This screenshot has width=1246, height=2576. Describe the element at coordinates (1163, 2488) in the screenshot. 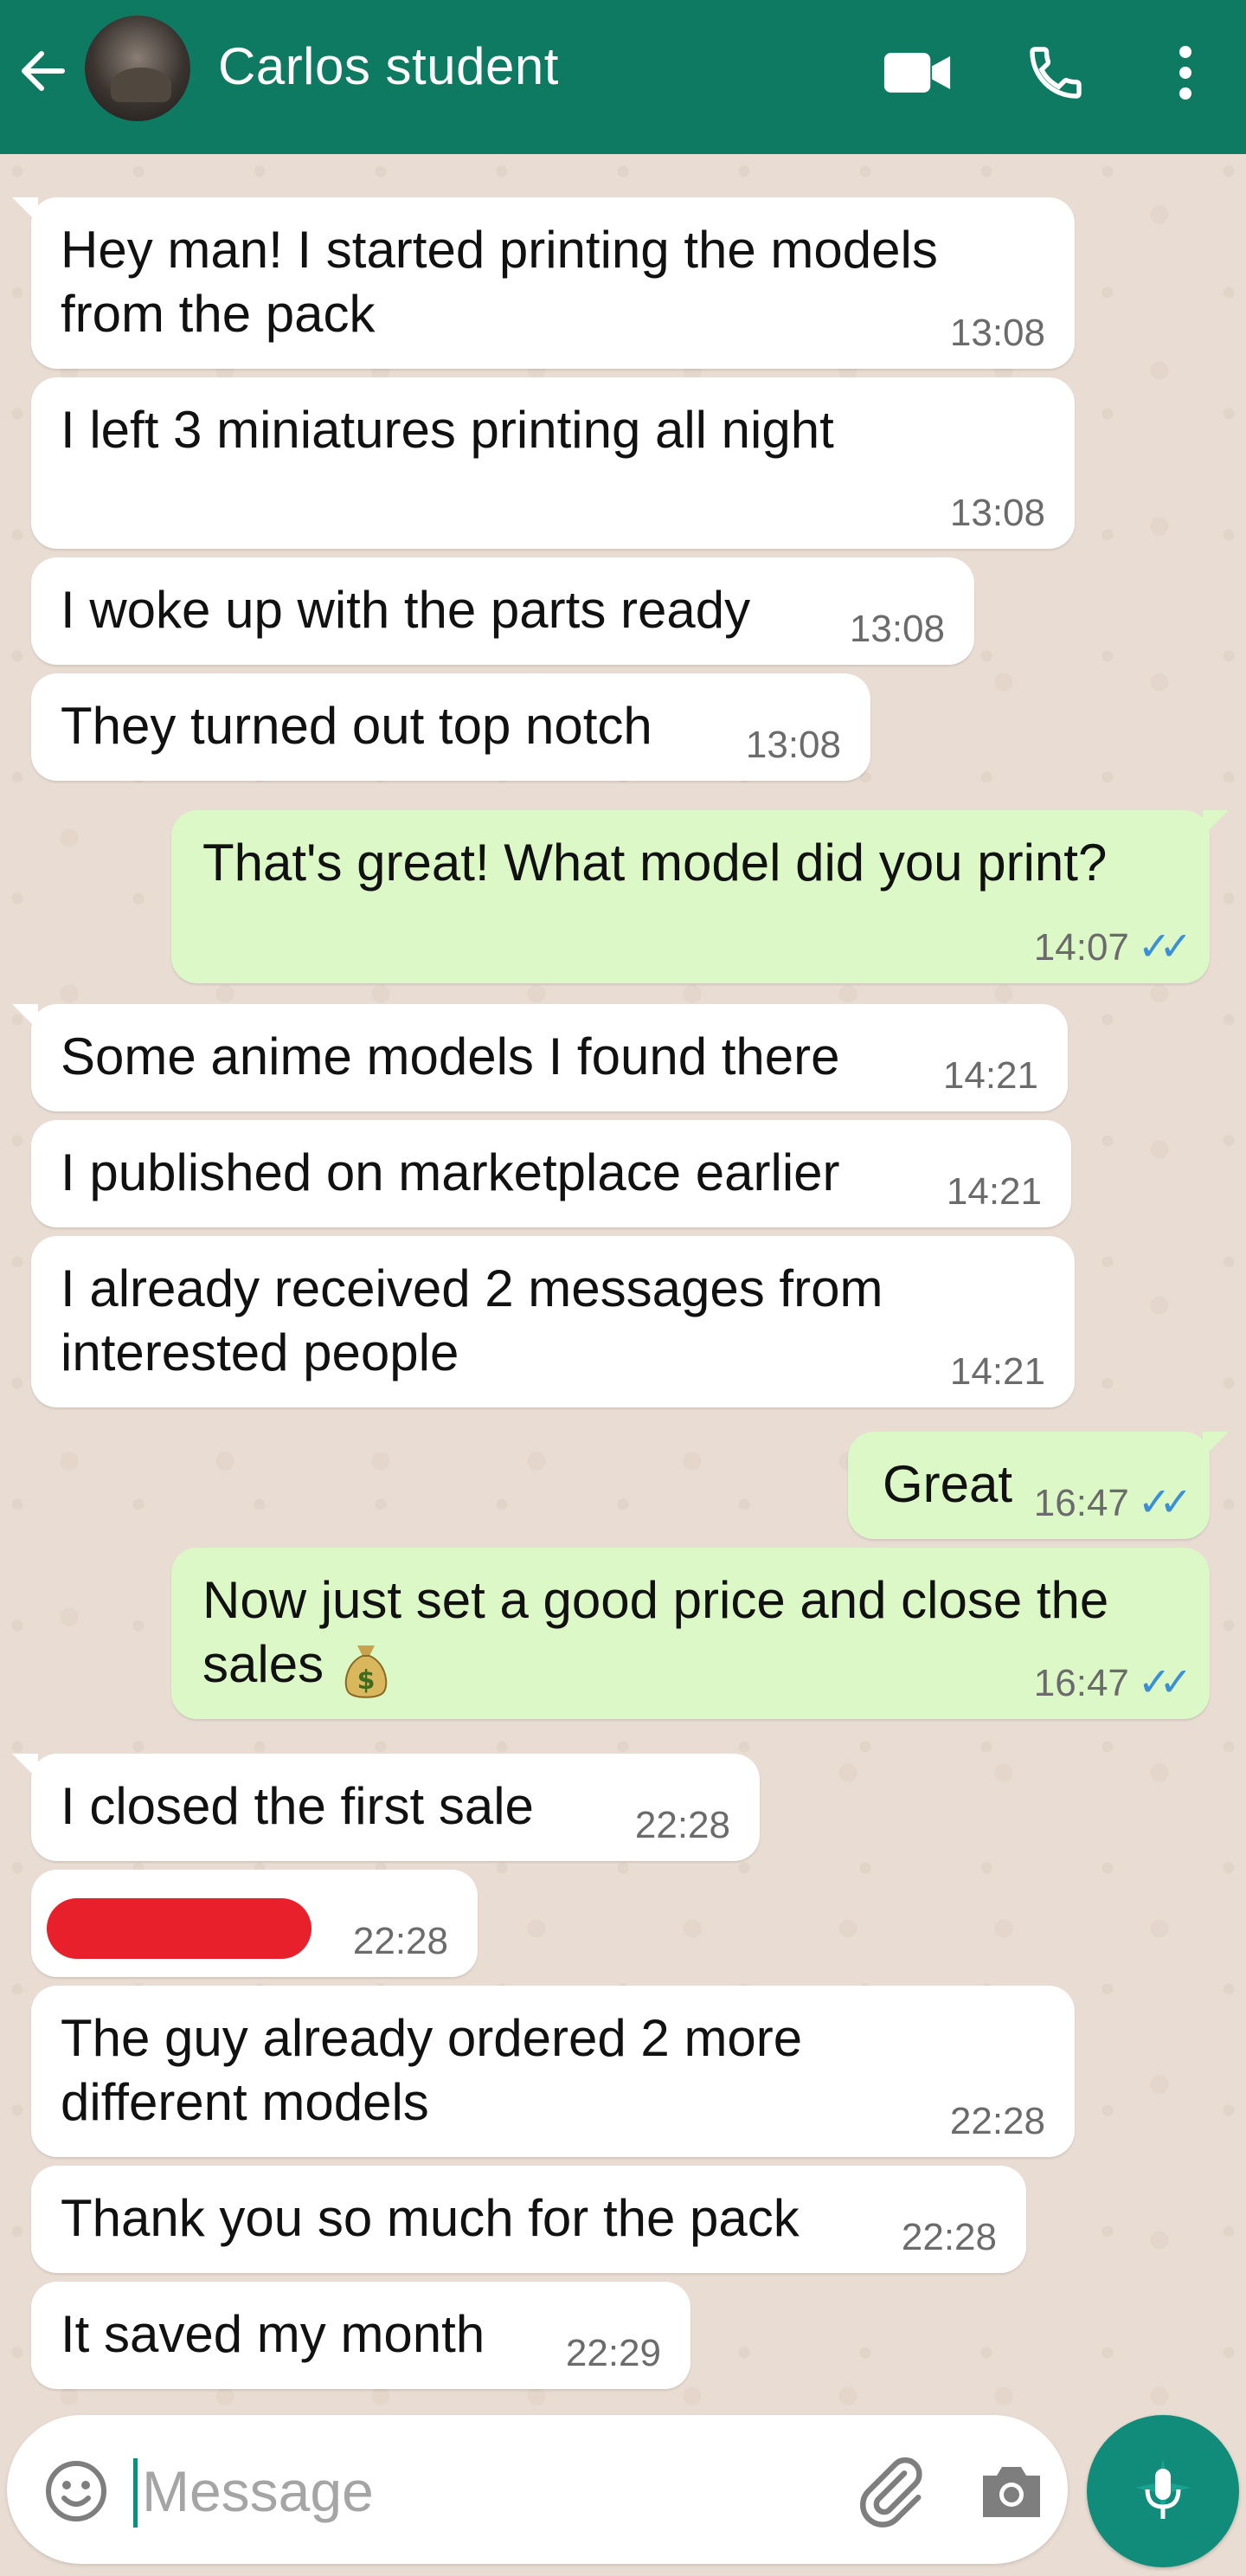

I see `microphone-icon` at that location.